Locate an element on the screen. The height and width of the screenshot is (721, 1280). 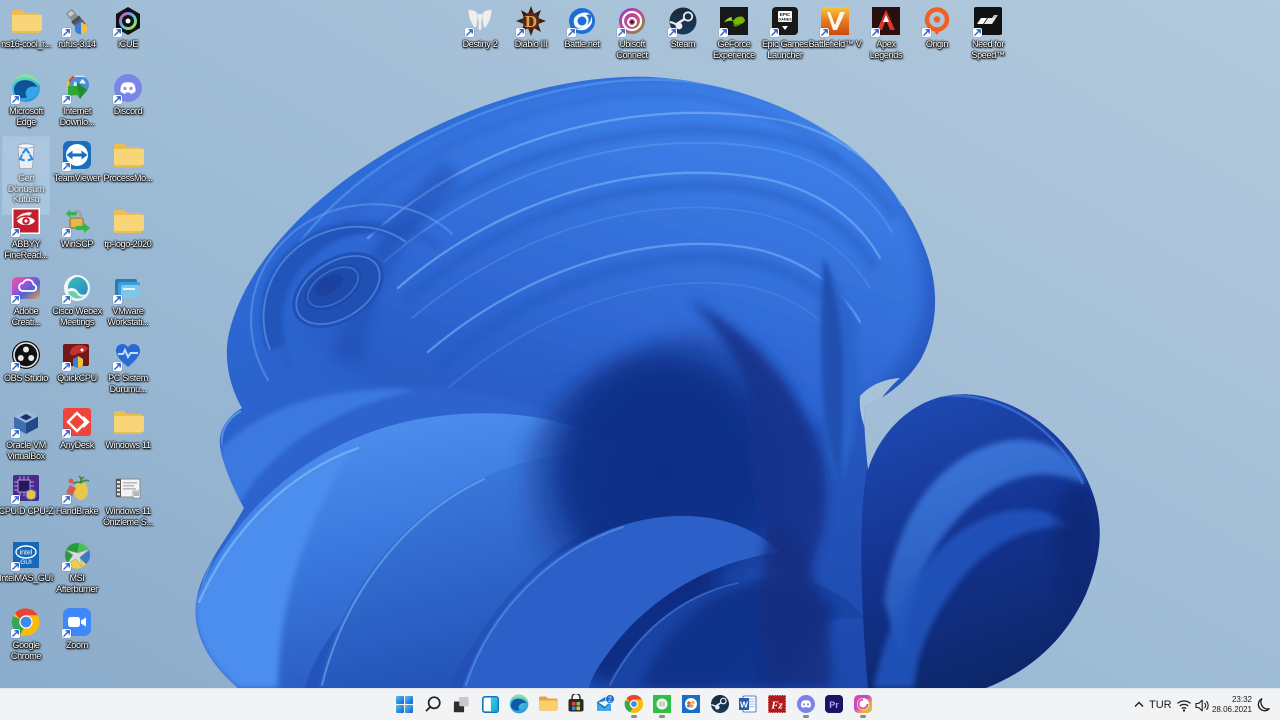
svg-text: GAMES is located at coordinates (785, 20).